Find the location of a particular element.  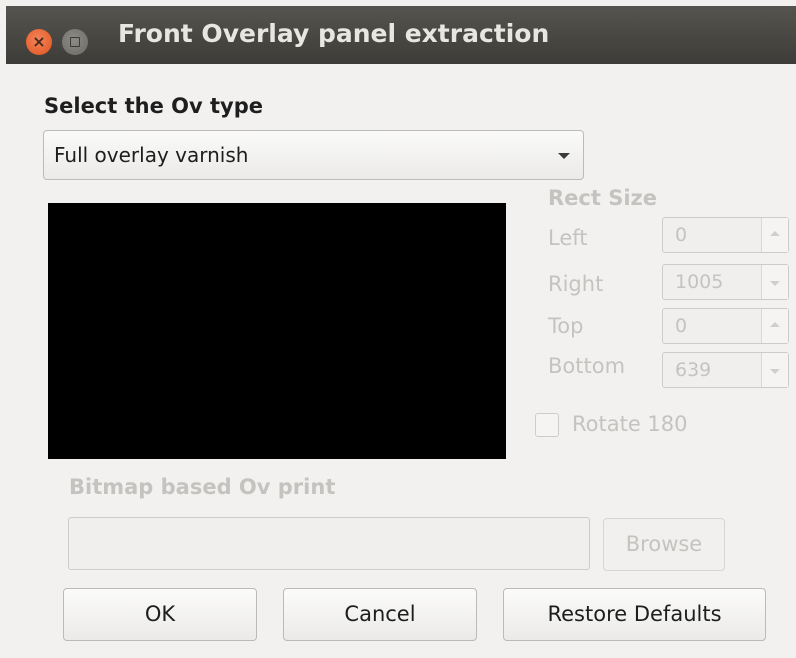

restore-icon is located at coordinates (75, 42).